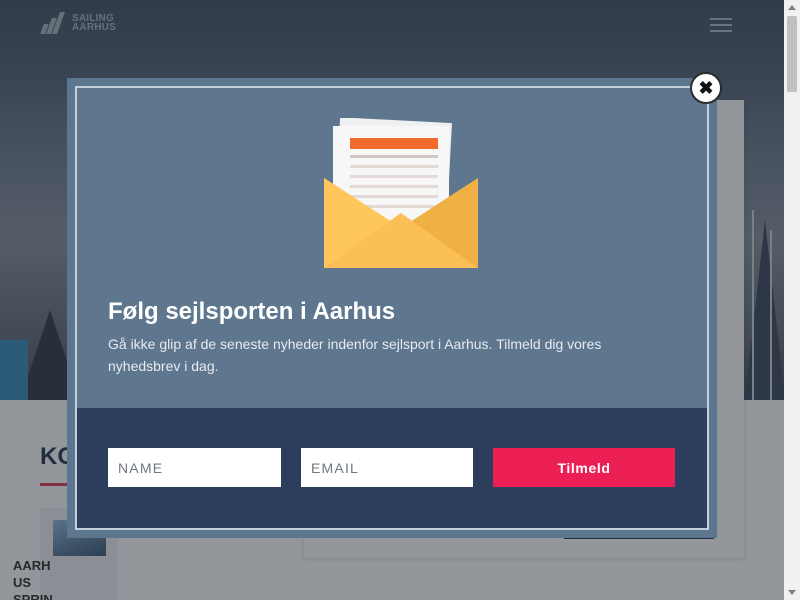  I want to click on email-input, so click(387, 467).